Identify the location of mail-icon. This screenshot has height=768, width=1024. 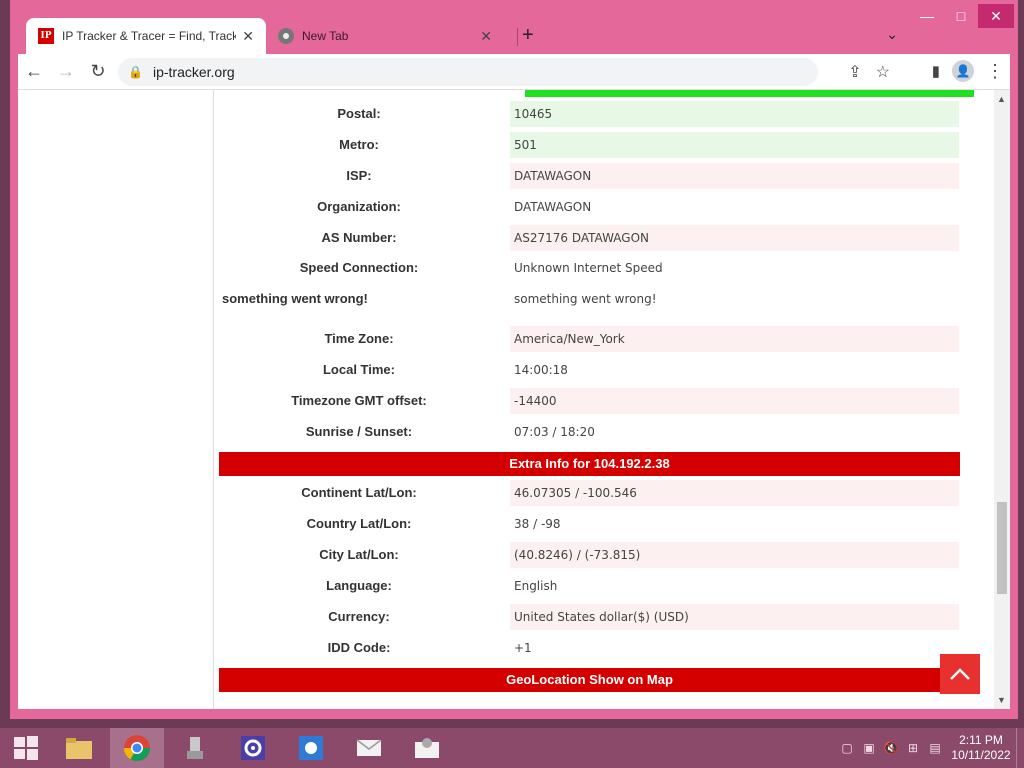
(369, 747).